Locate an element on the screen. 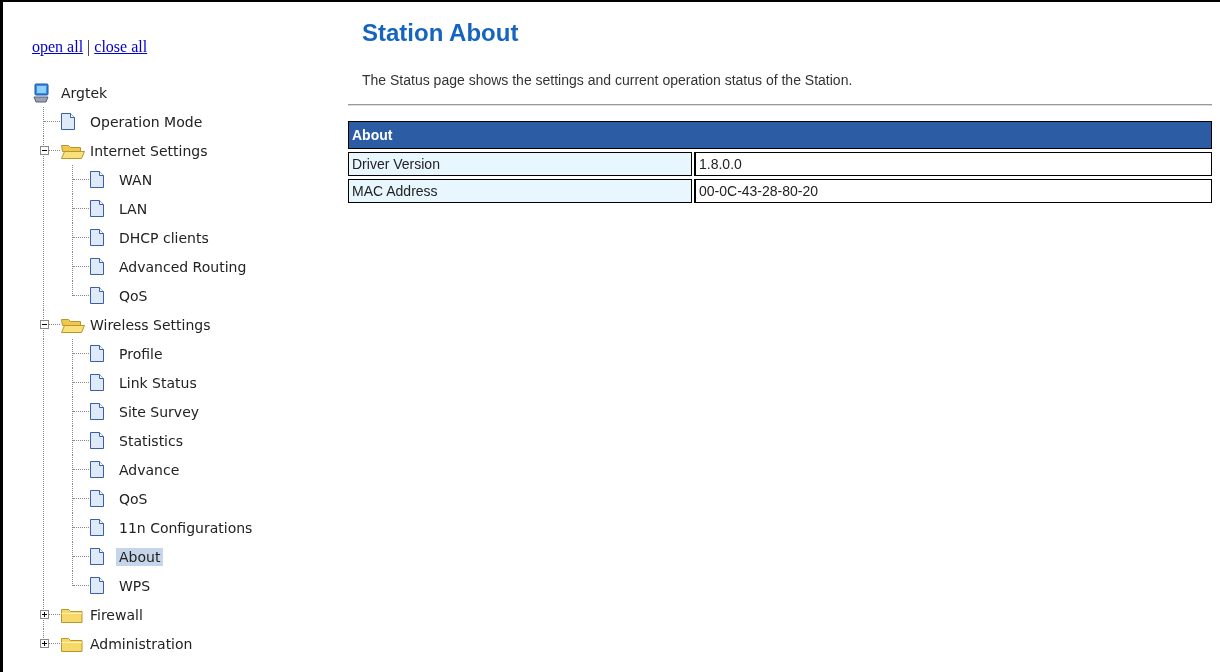 The height and width of the screenshot is (672, 1220). tree-item: Advance is located at coordinates (149, 469).